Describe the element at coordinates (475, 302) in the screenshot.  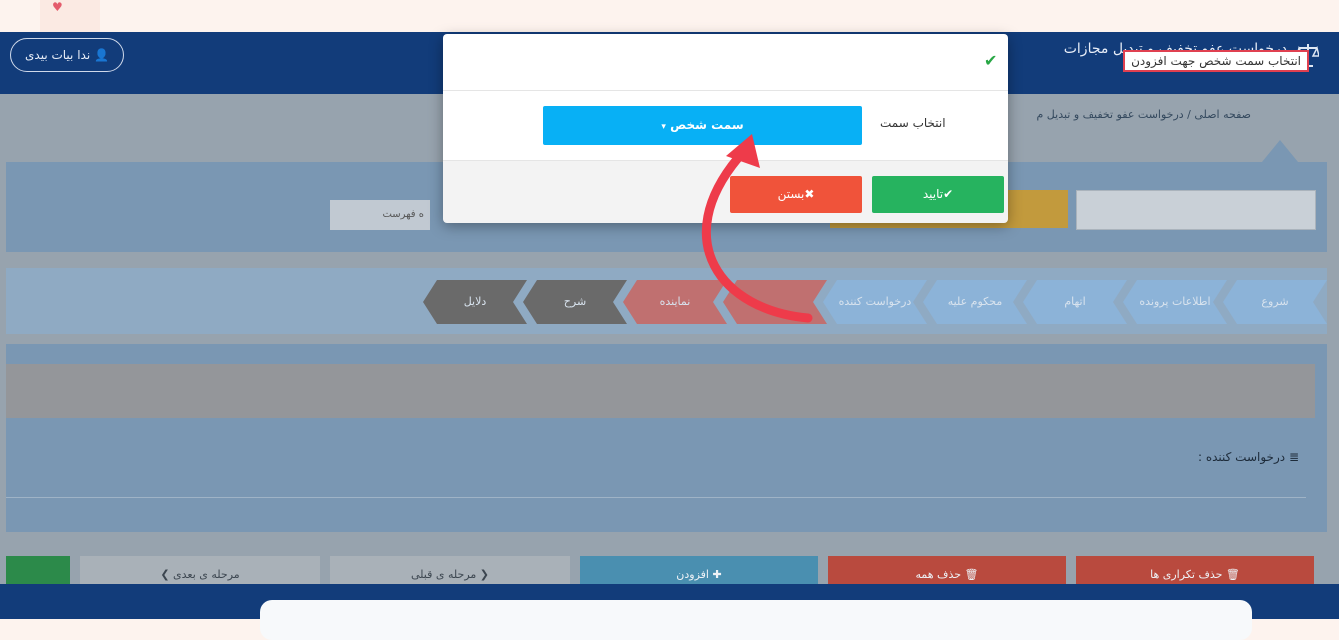
I see `wizard-step-9: دلایل` at that location.